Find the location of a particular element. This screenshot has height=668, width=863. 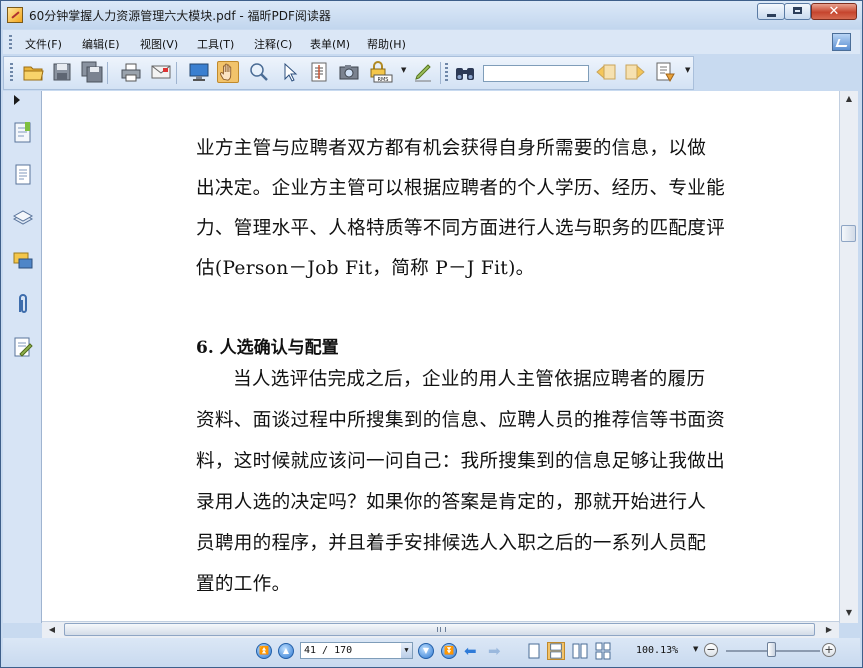

menu-comment: 注释(C) is located at coordinates (273, 44).